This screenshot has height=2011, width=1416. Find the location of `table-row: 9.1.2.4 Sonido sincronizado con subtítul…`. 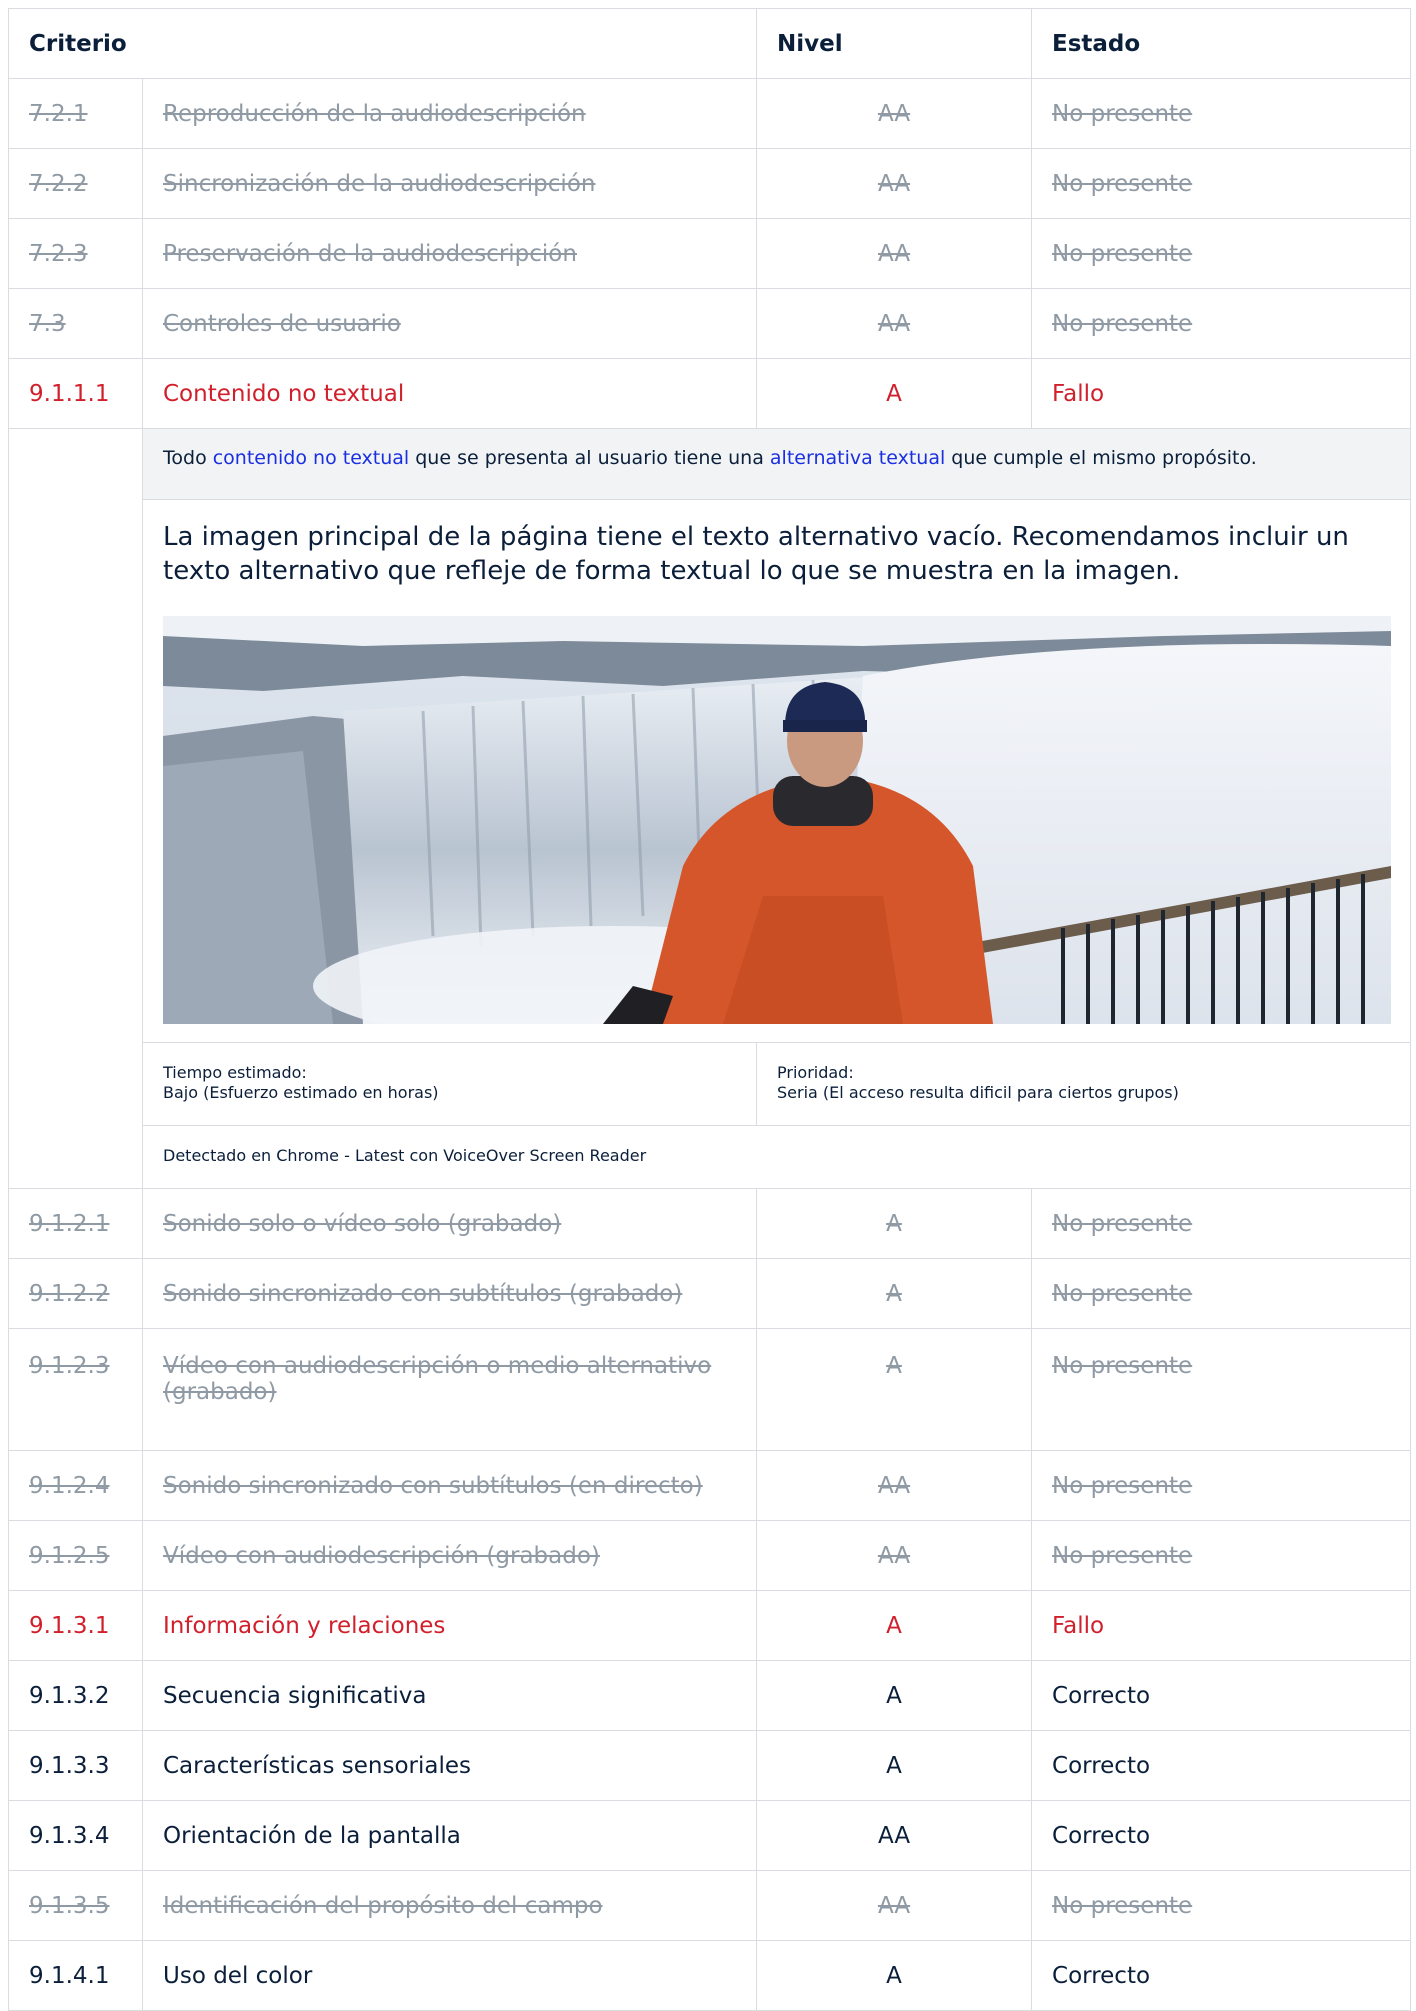

table-row: 9.1.2.4 Sonido sincronizado con subtítul… is located at coordinates (710, 1485).